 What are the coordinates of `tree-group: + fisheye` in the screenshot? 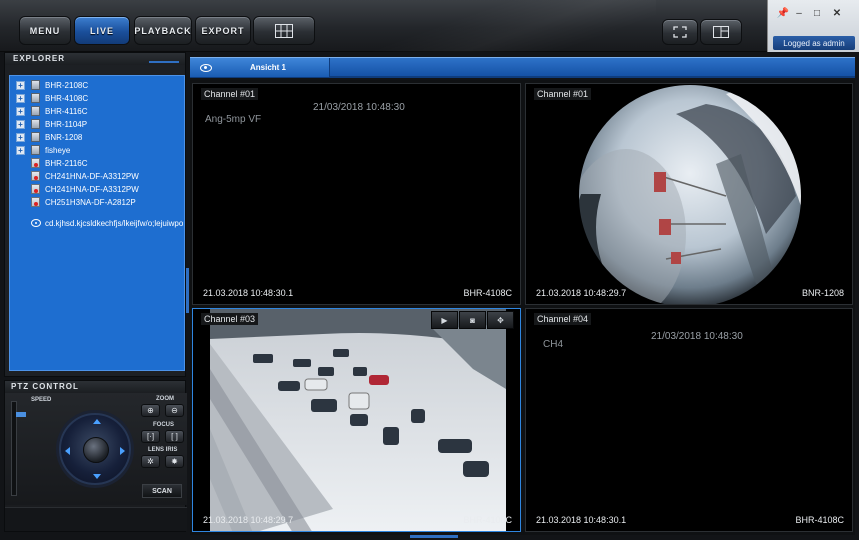 It's located at (43, 150).